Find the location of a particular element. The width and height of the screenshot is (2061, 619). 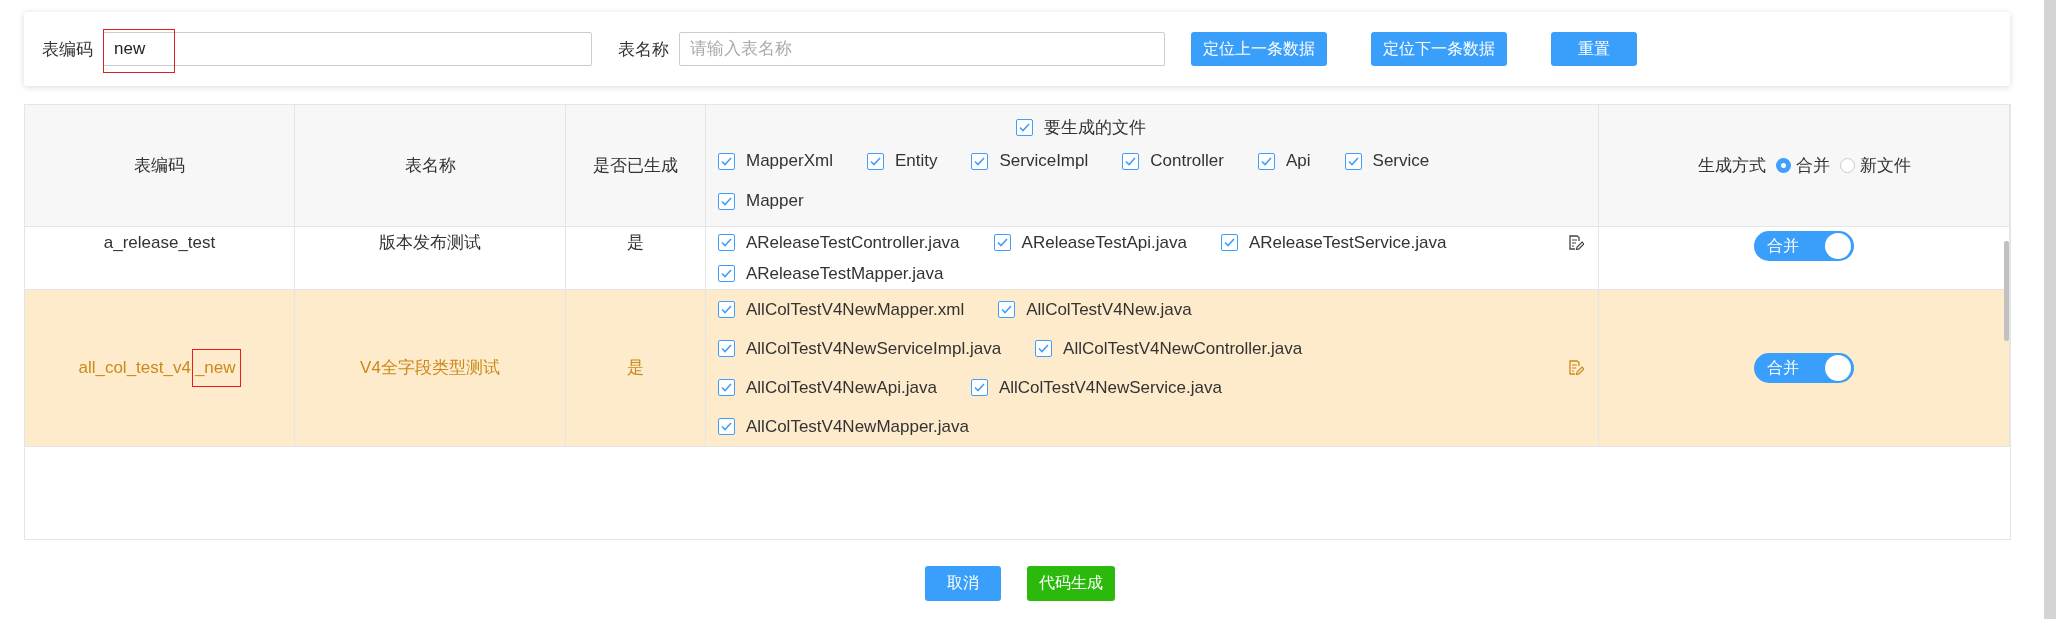

checkbox-label: MapperXml is located at coordinates (789, 161).